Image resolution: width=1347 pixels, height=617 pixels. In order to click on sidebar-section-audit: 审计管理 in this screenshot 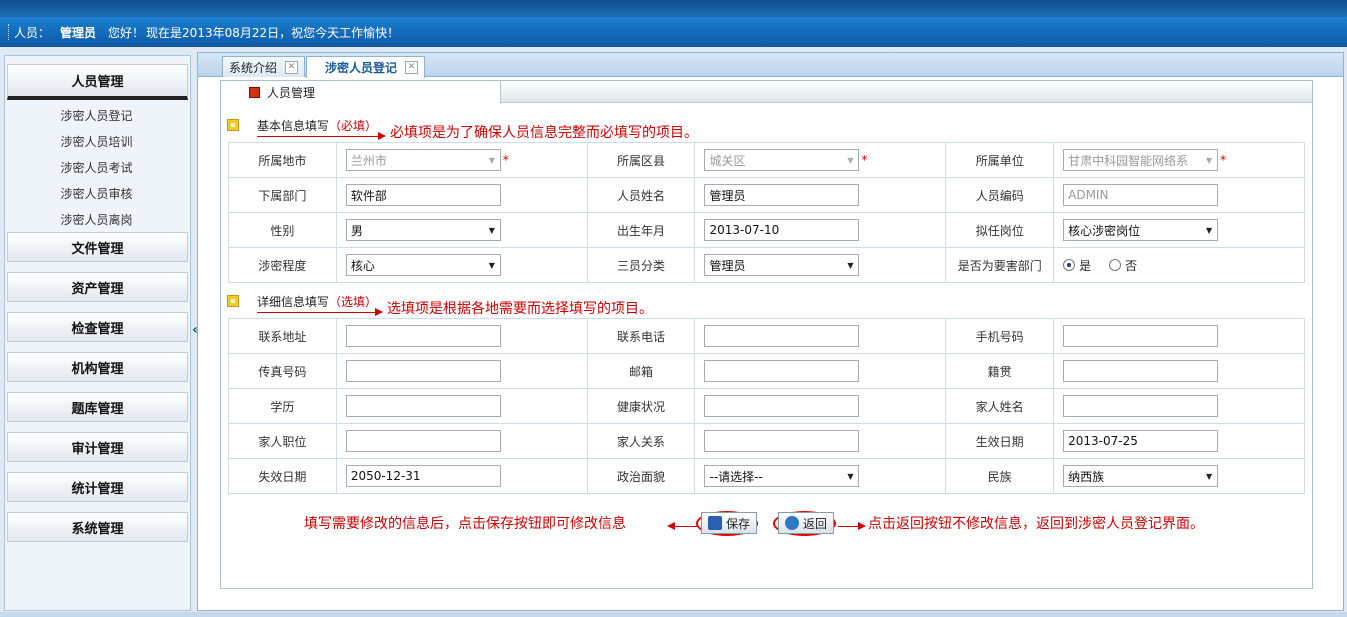, I will do `click(97, 447)`.